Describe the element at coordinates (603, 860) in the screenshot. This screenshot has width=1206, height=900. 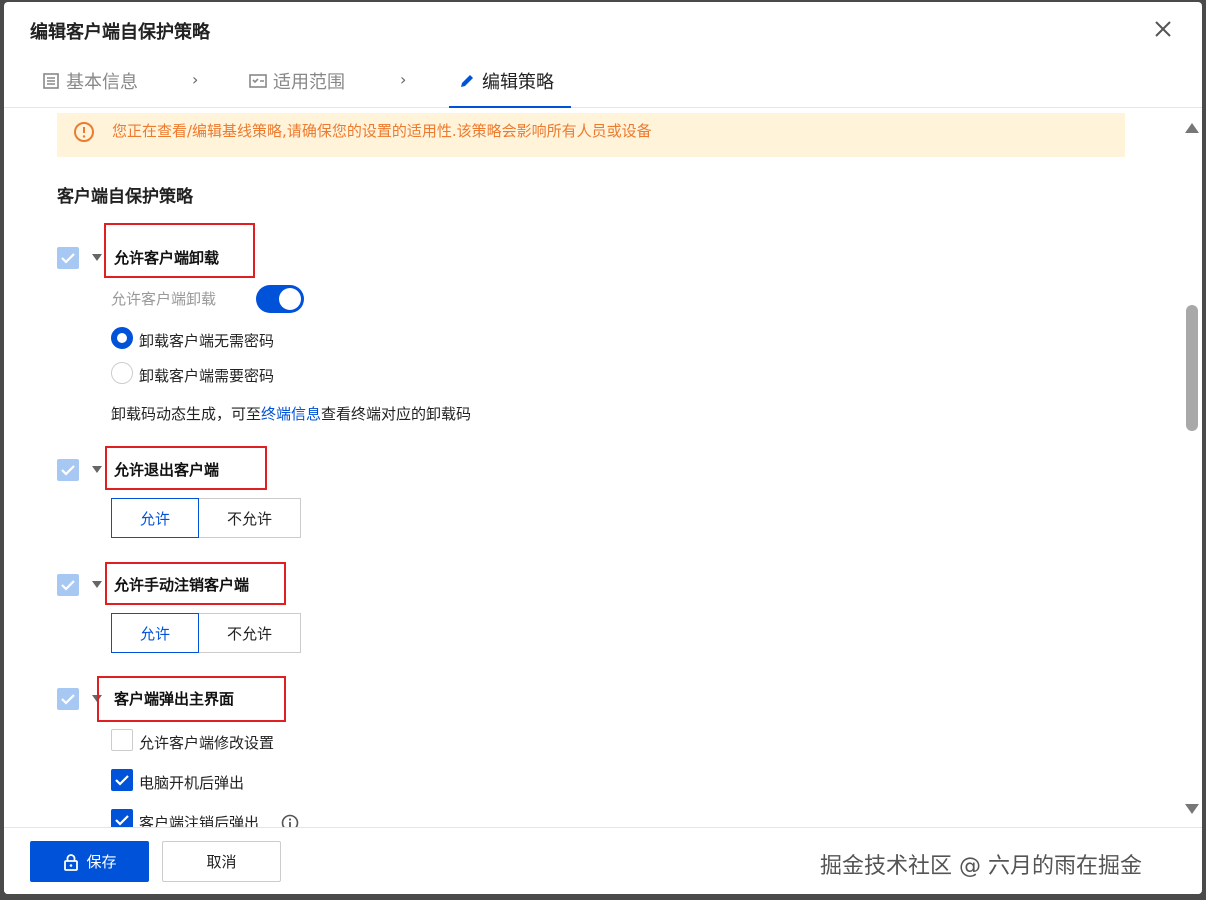
I see `modal-footer: 保存 取消 掘金技术社区 @ 六月的雨在掘金` at that location.